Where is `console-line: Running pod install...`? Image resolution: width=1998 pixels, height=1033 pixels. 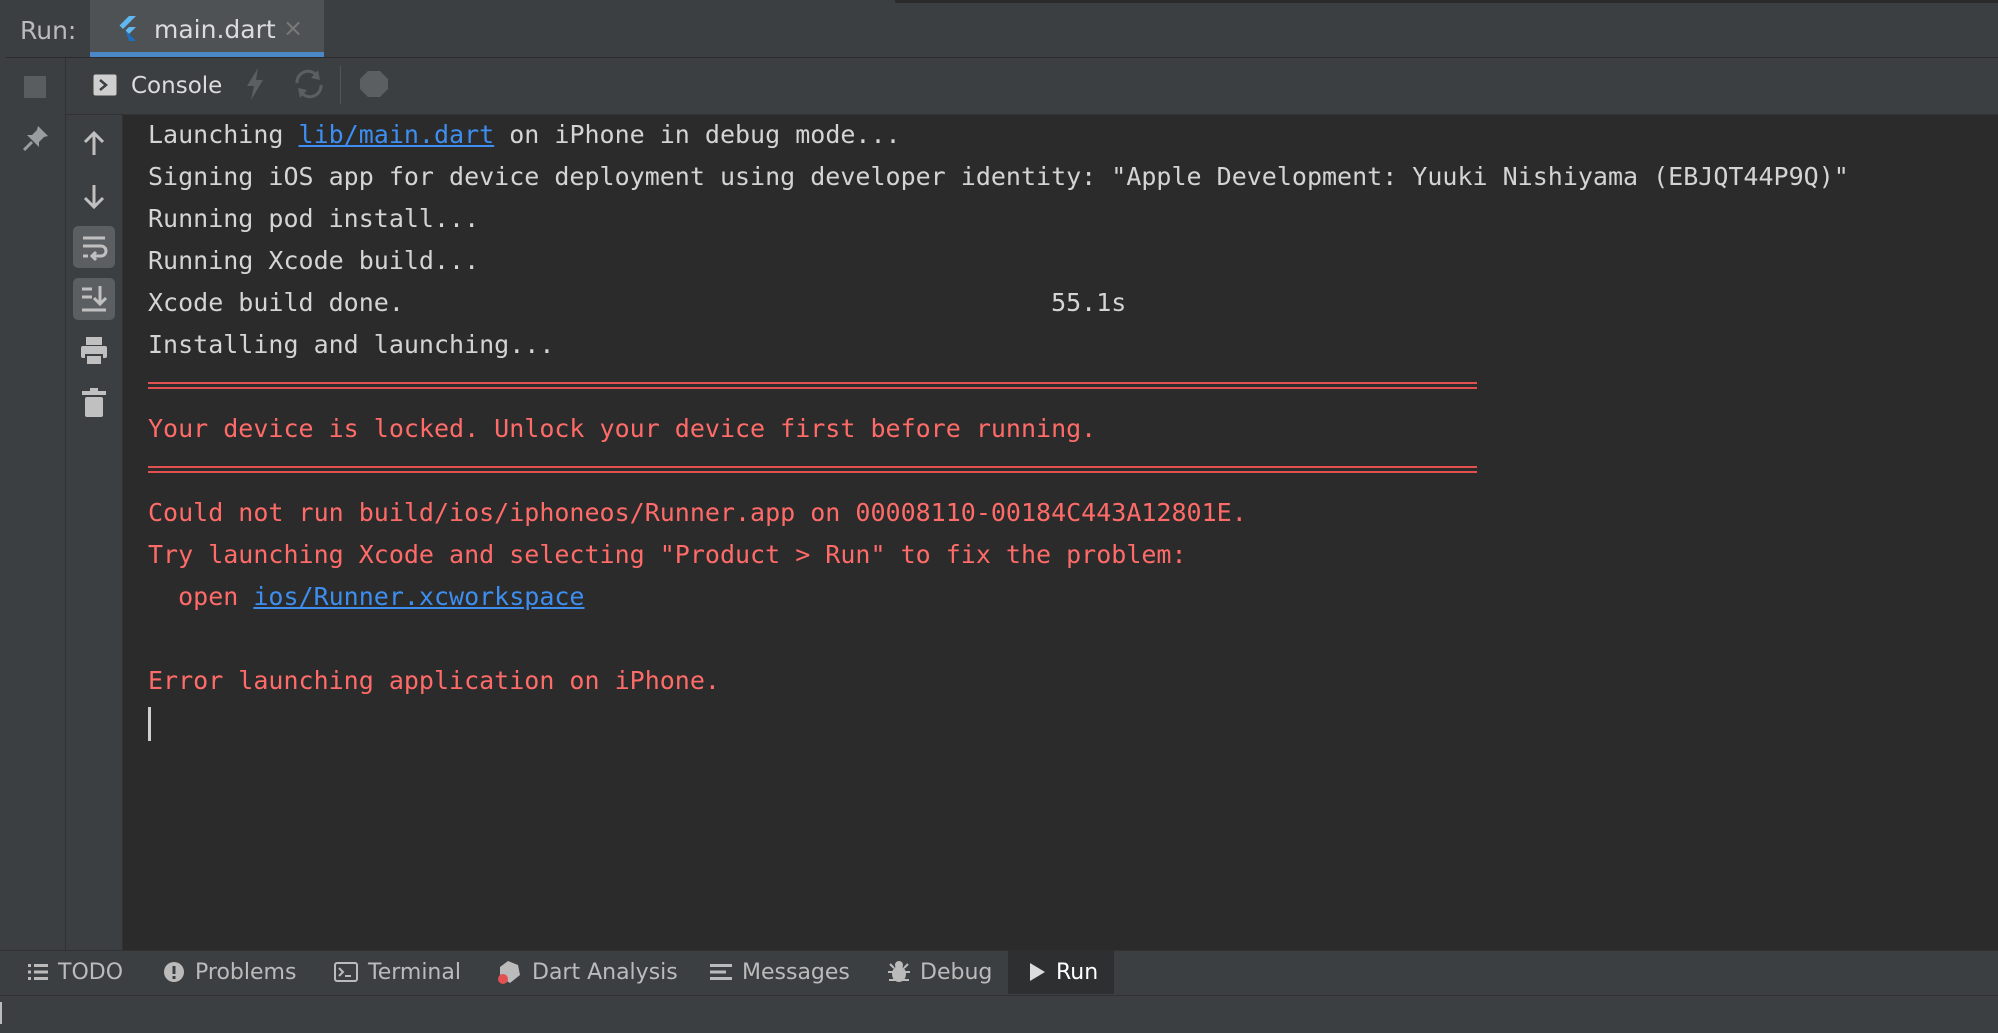
console-line: Running pod install... is located at coordinates (314, 218).